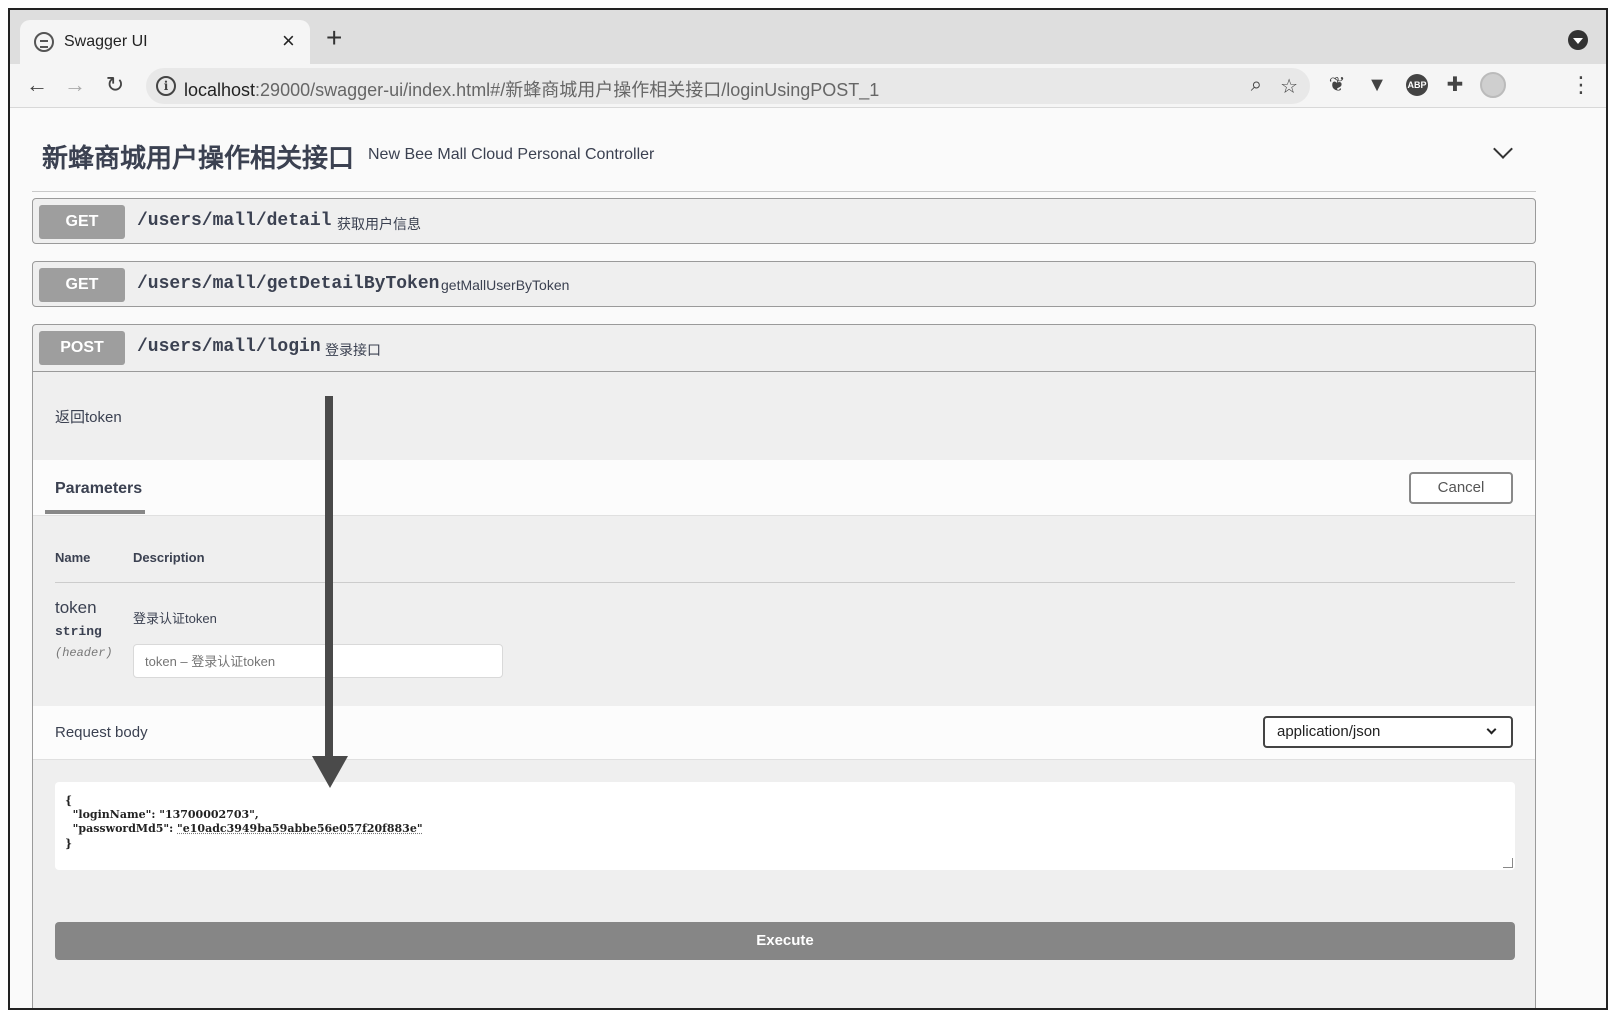  Describe the element at coordinates (1455, 85) in the screenshot. I see `puzzle-icon: ✚` at that location.